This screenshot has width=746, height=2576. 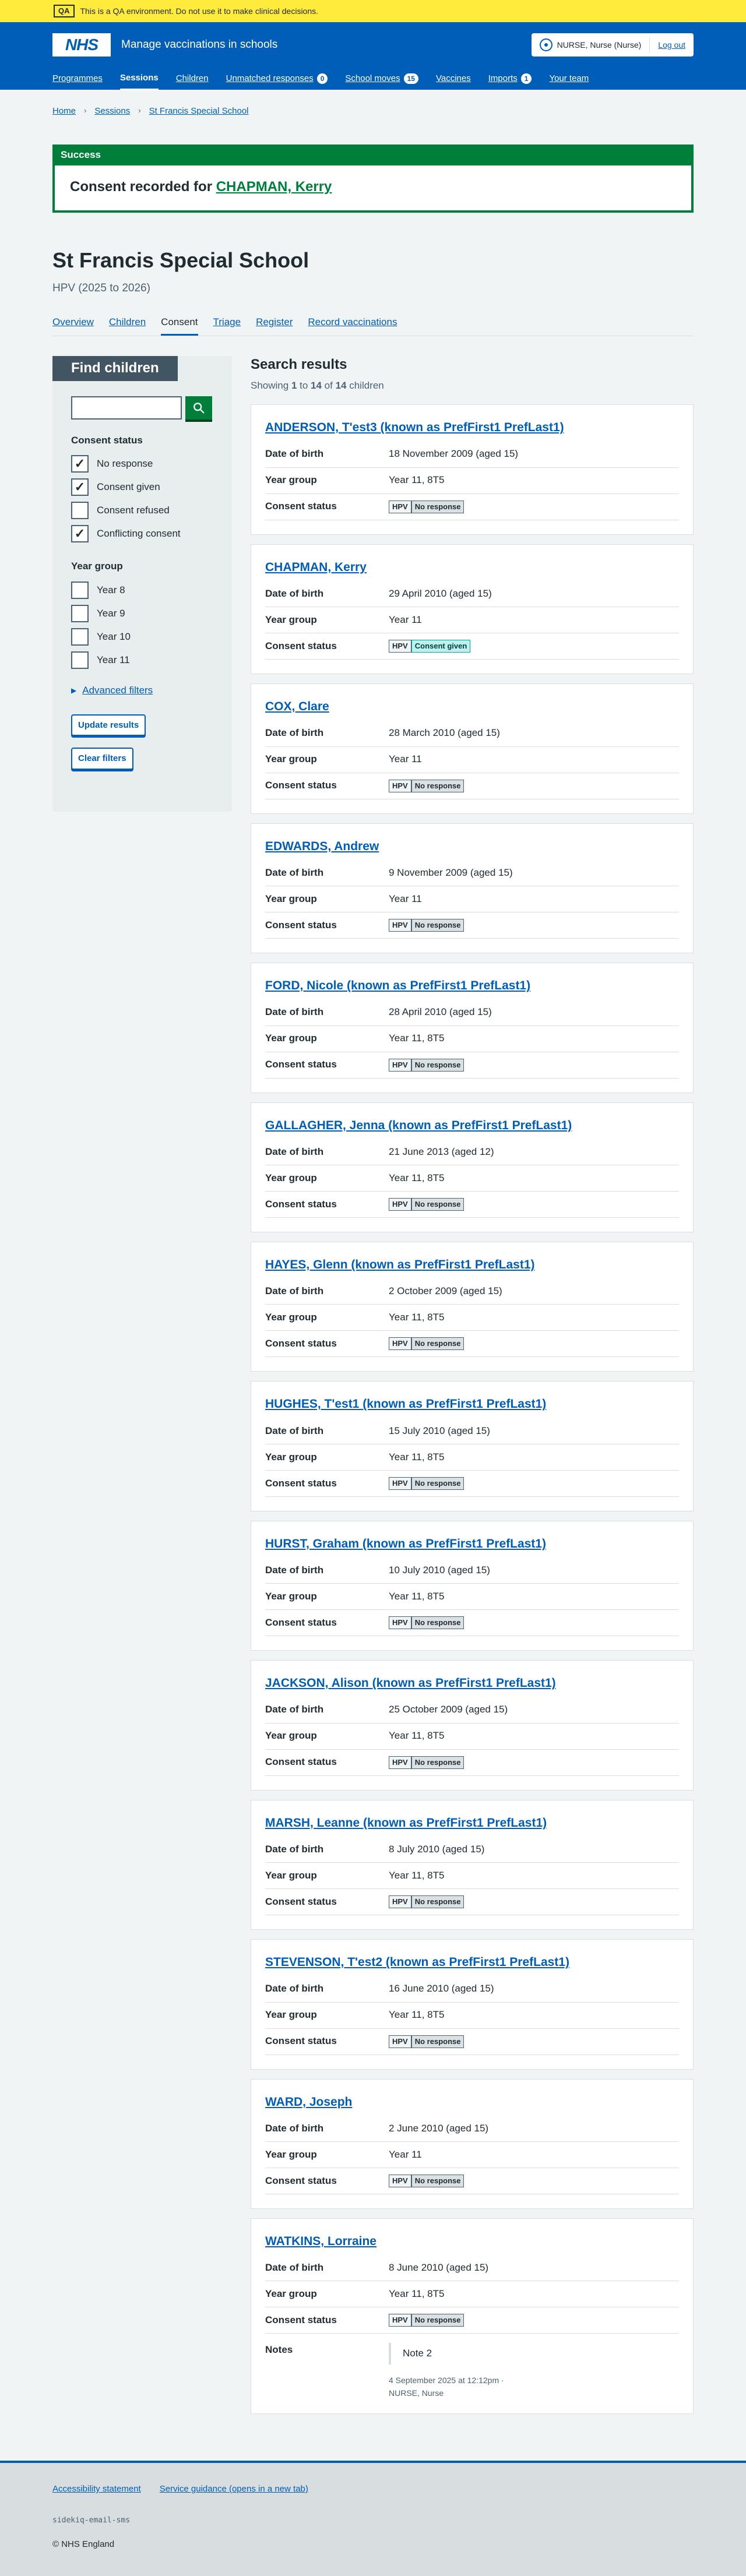 What do you see at coordinates (77, 79) in the screenshot?
I see `nav-item-programmes: Programmes` at bounding box center [77, 79].